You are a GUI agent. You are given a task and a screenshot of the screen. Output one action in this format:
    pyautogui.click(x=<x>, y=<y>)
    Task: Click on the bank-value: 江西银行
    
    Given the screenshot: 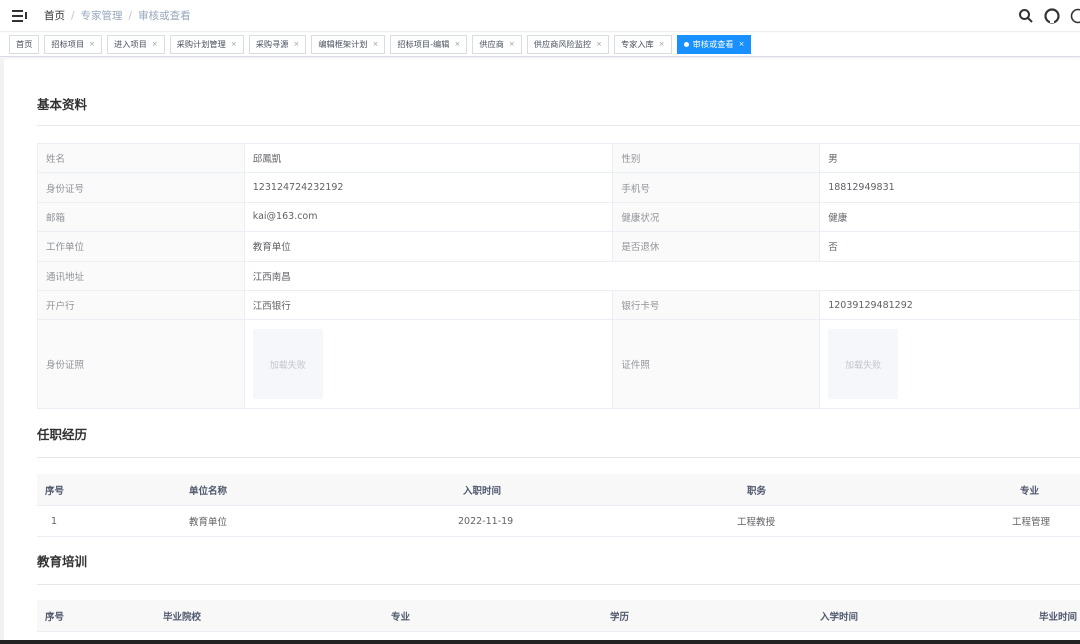 What is the action you would take?
    pyautogui.click(x=428, y=305)
    